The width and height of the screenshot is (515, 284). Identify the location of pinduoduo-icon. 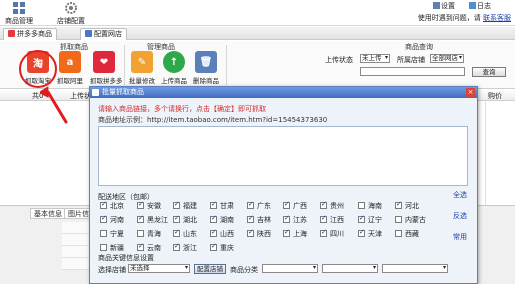
(11, 33).